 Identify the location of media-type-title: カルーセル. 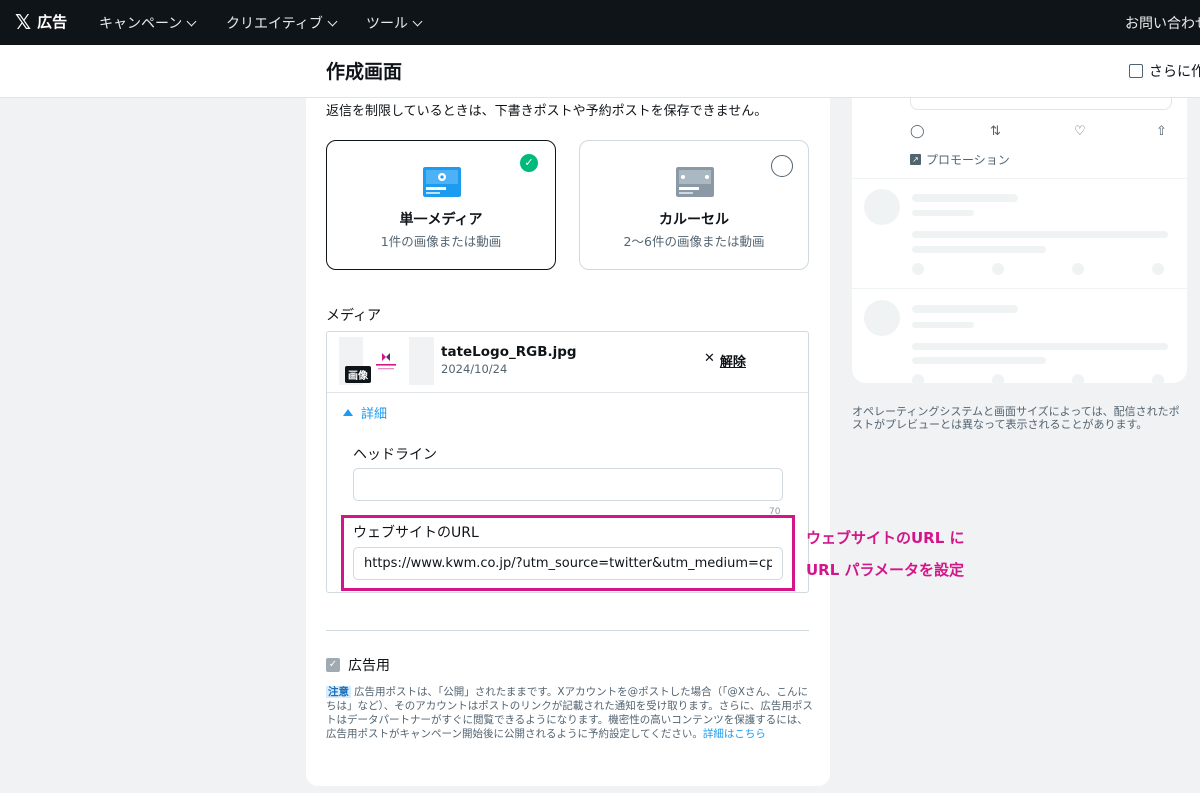
(694, 220).